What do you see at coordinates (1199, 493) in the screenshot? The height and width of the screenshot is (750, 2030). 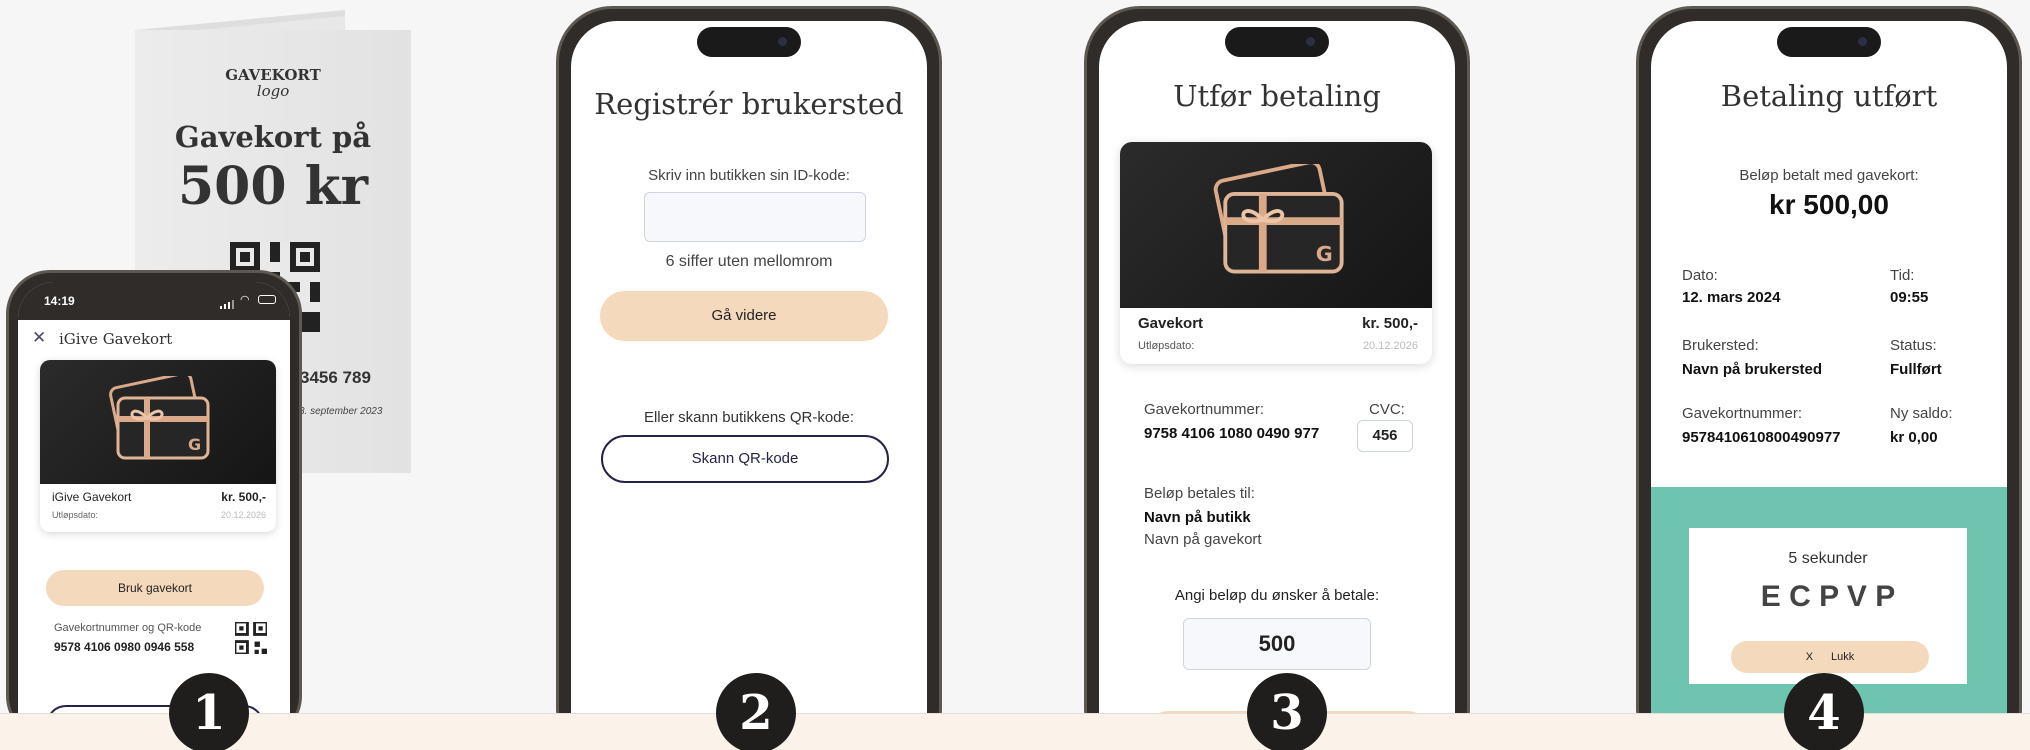 I see `payee-label: Beløp betales til:` at bounding box center [1199, 493].